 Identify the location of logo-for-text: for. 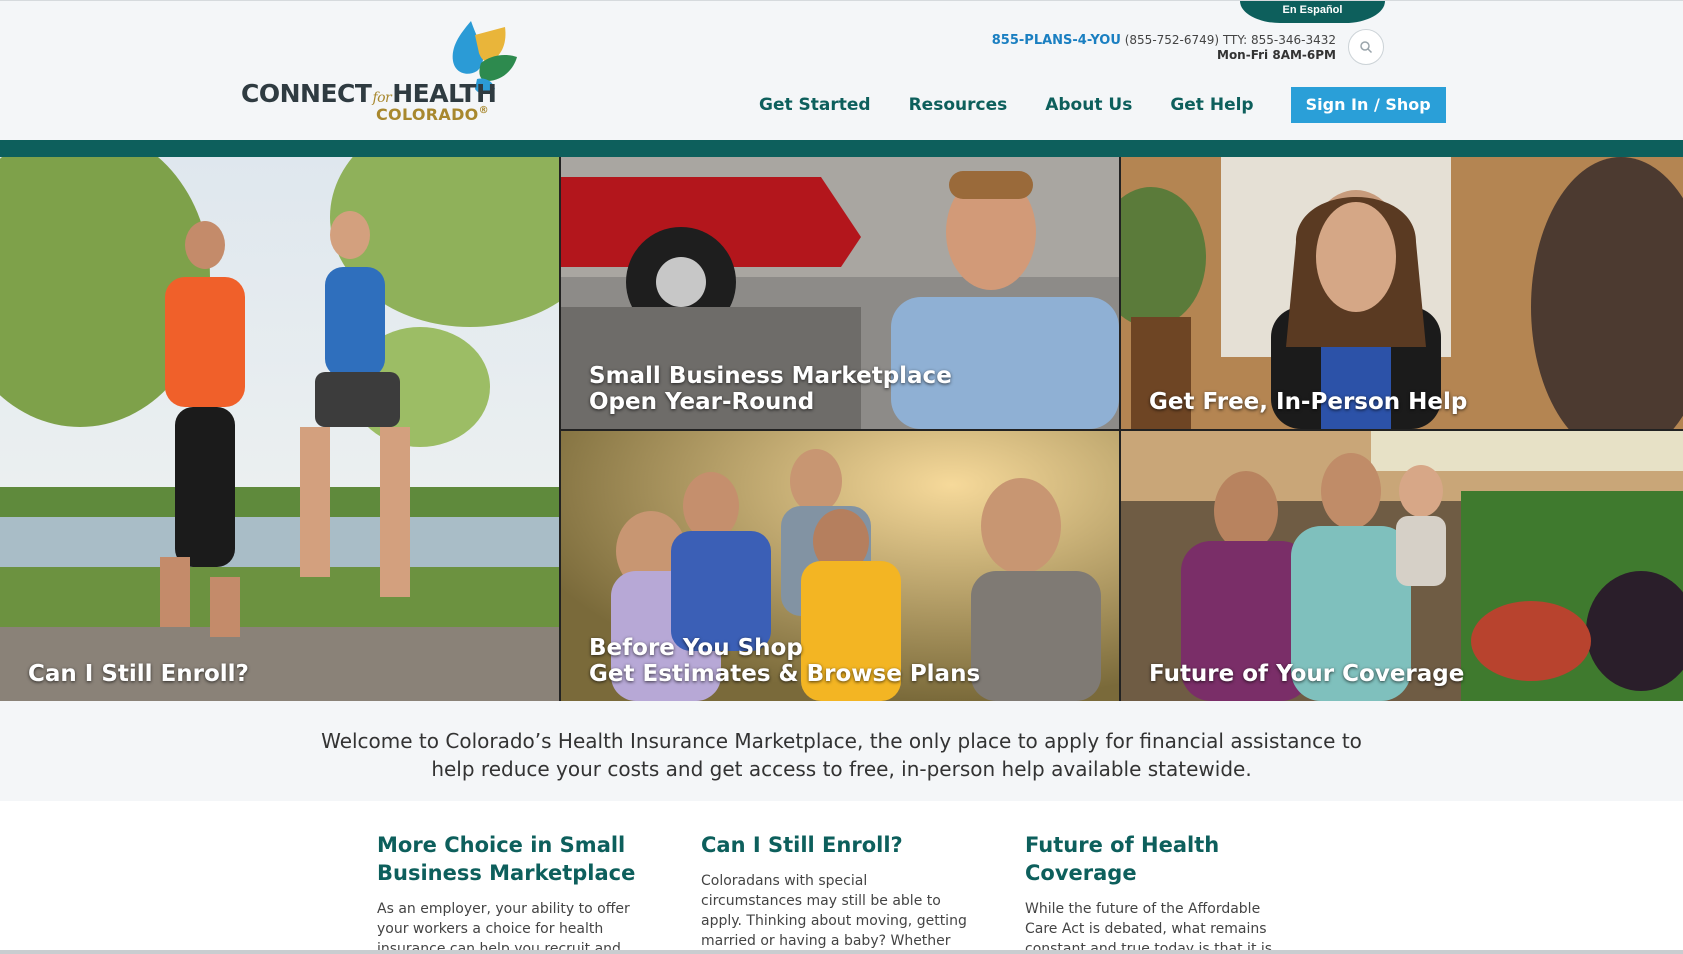
(382, 98).